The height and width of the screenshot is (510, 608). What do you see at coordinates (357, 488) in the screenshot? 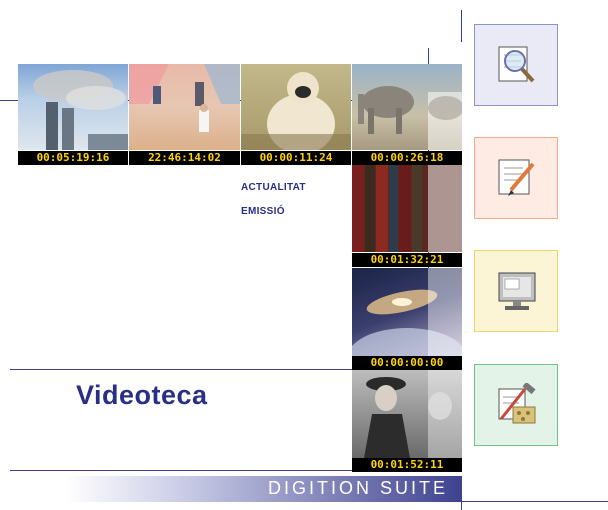
I see `banner-text: DIGITION SUITE` at bounding box center [357, 488].